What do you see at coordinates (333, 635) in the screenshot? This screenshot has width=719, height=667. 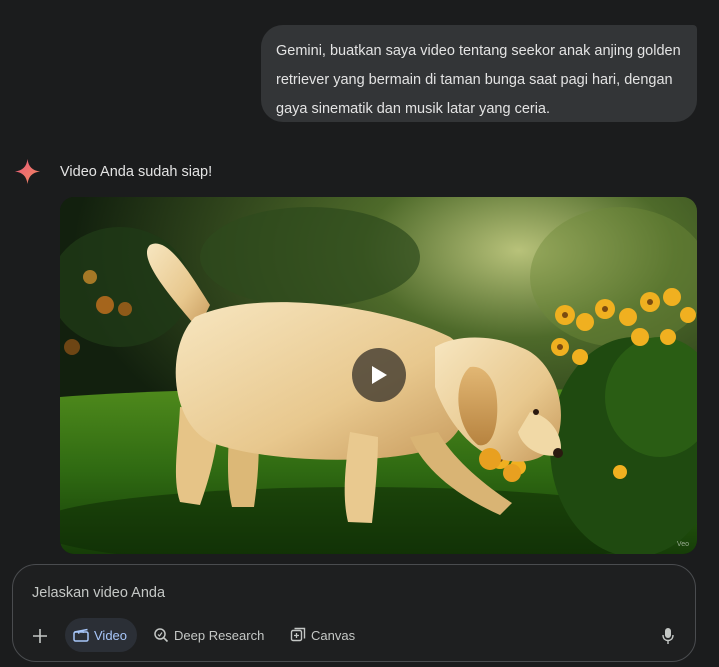 I see `tool-canvas-label: Canvas` at bounding box center [333, 635].